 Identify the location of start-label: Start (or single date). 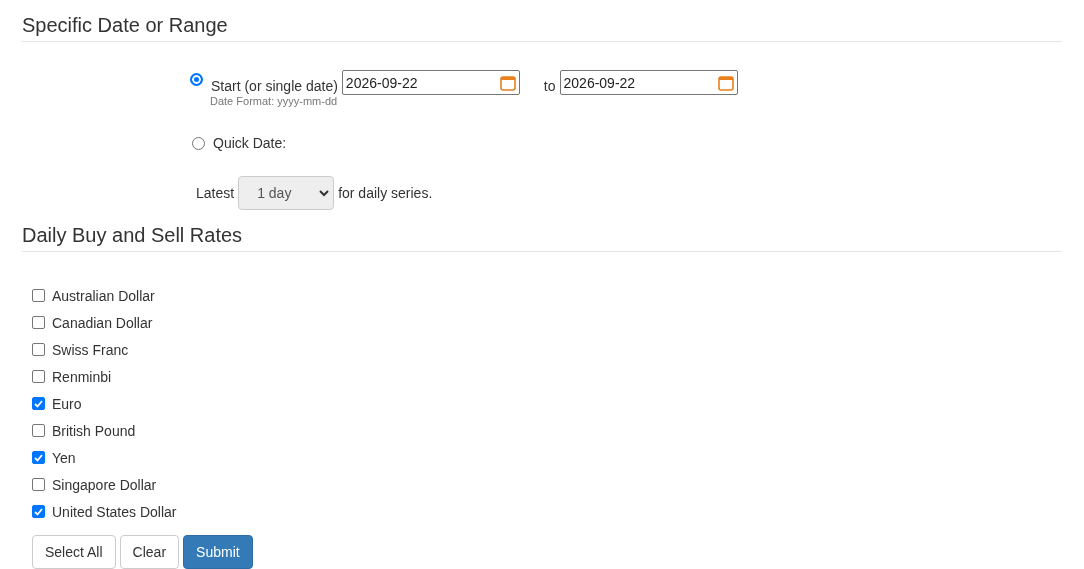
(274, 86).